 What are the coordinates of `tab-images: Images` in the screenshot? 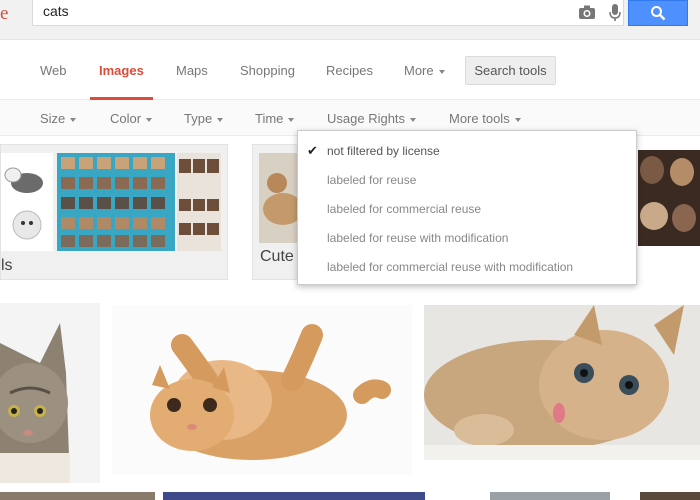 It's located at (121, 70).